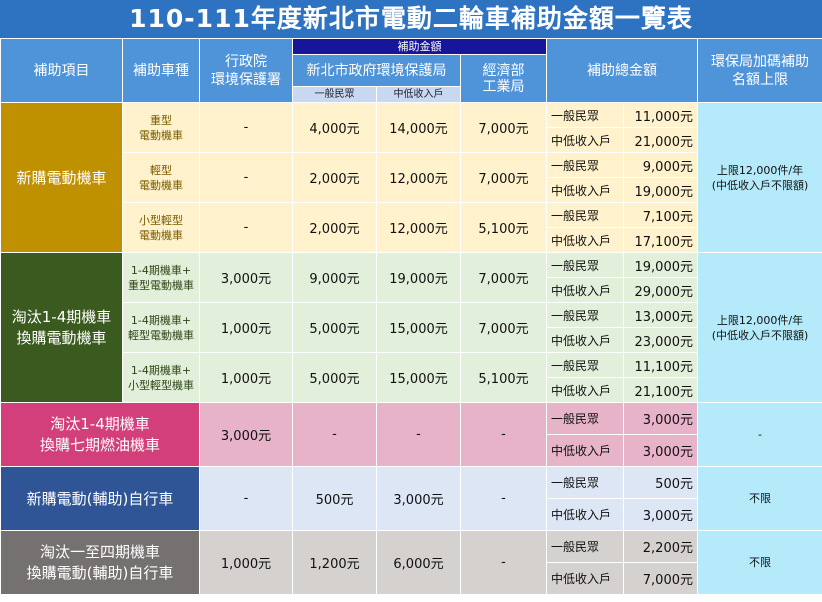 The image size is (822, 602). Describe the element at coordinates (418, 562) in the screenshot. I see `ntpc-low-cell: 6,000元` at that location.